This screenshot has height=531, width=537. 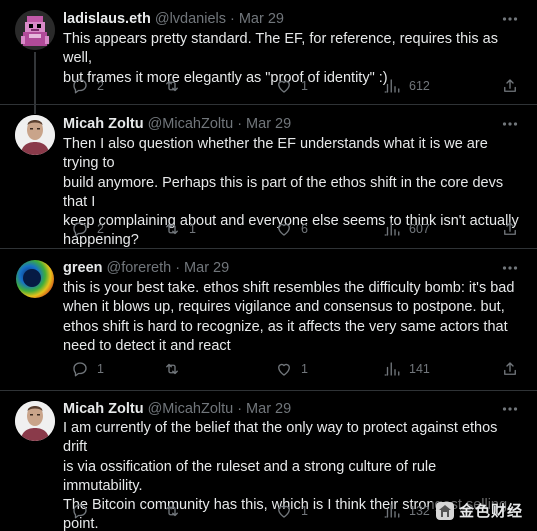 I want to click on tweet-actions: 1 1 141, so click(x=292, y=369).